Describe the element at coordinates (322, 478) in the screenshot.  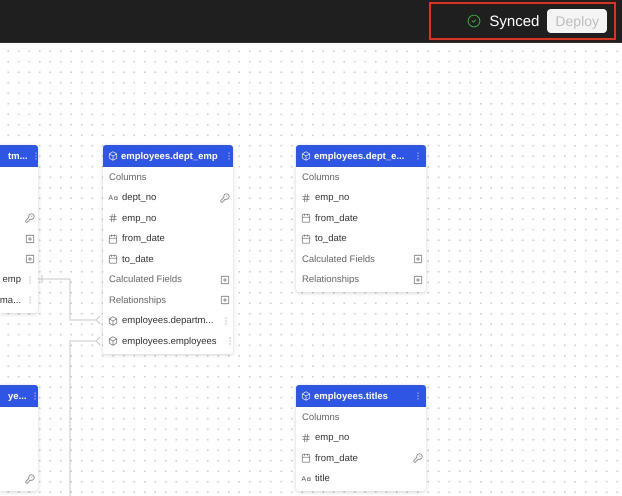
I see `column-name: title` at that location.